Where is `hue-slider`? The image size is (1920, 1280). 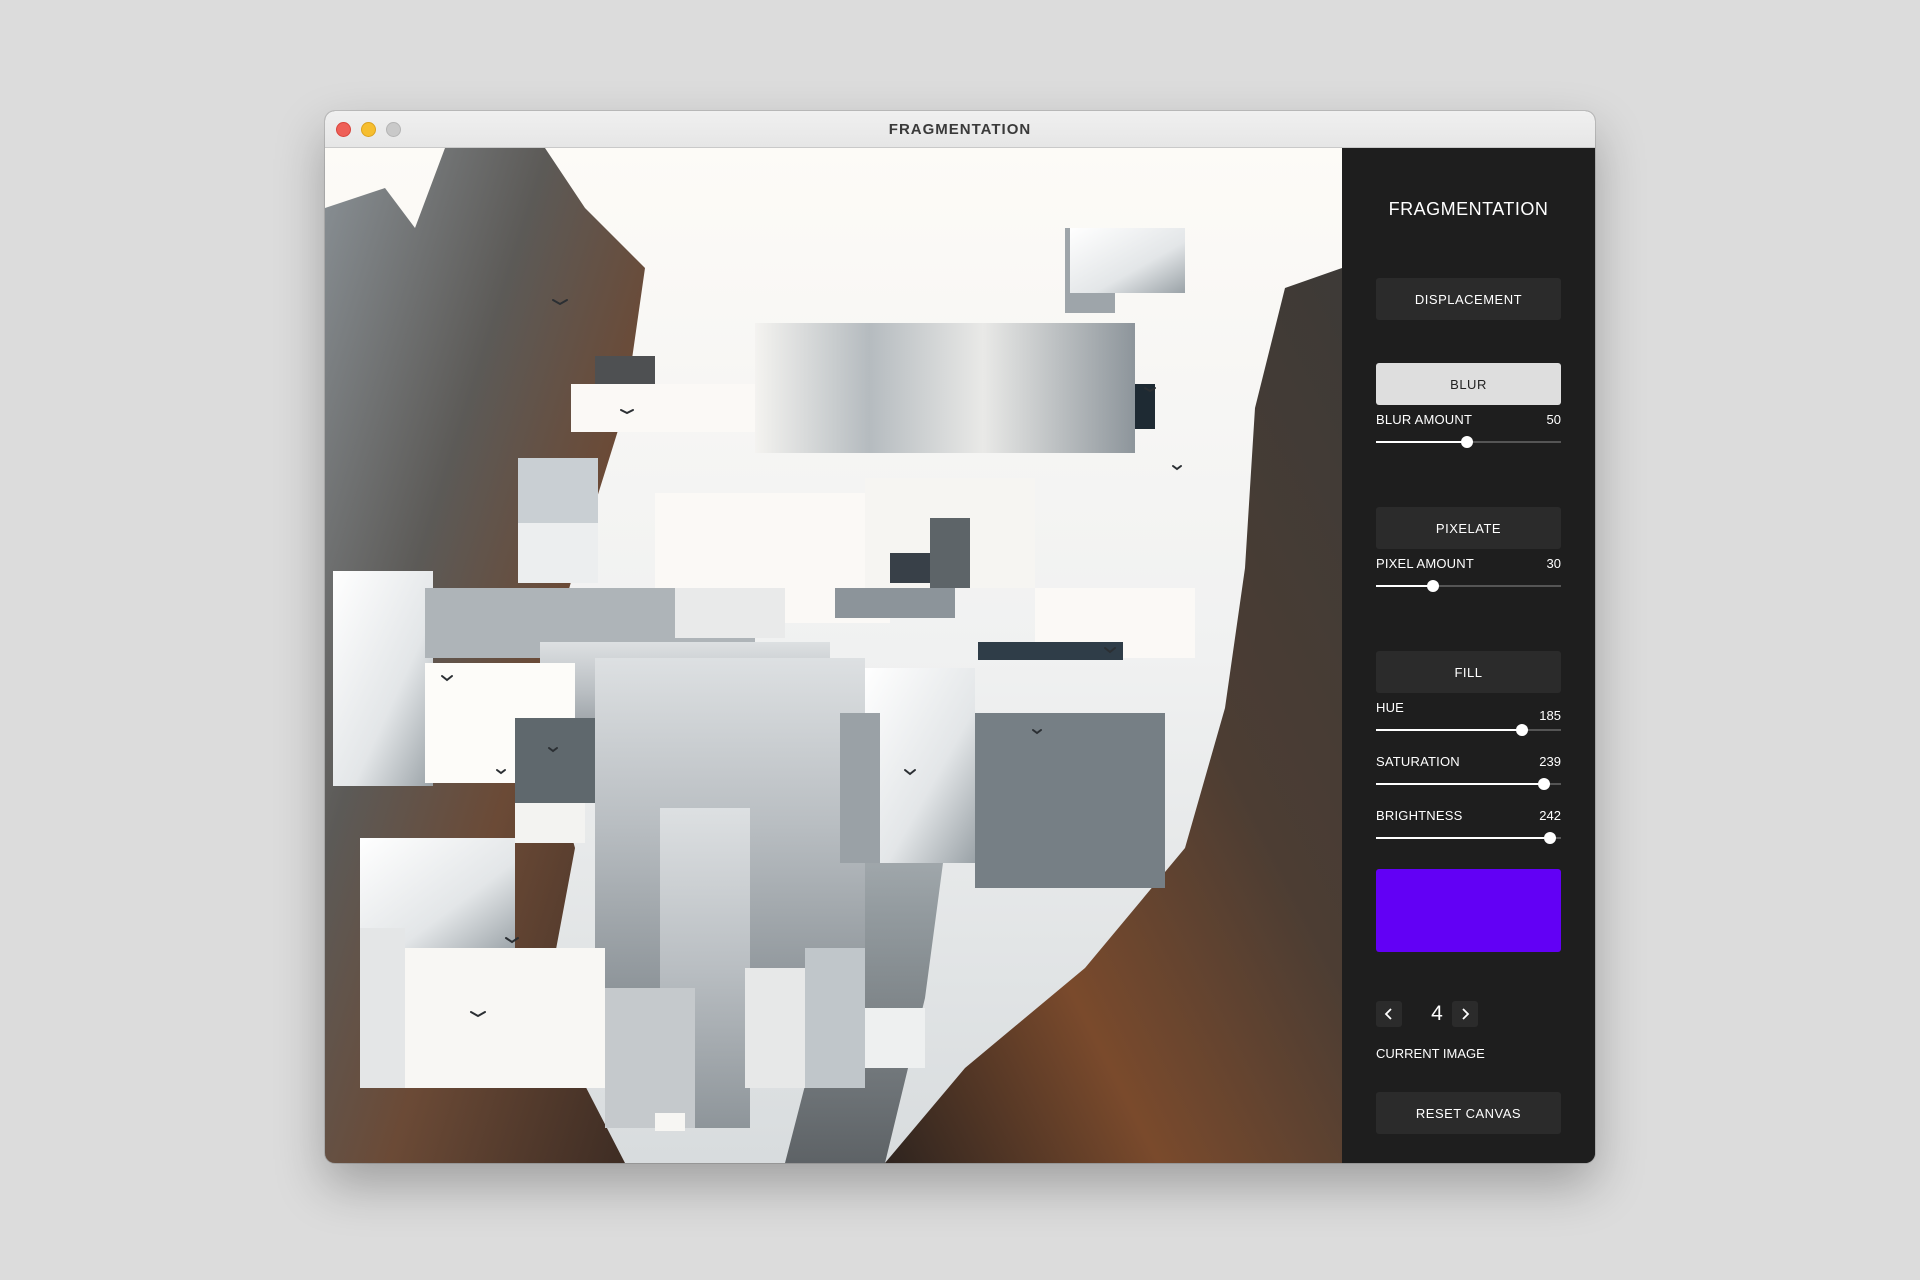
hue-slider is located at coordinates (1468, 730).